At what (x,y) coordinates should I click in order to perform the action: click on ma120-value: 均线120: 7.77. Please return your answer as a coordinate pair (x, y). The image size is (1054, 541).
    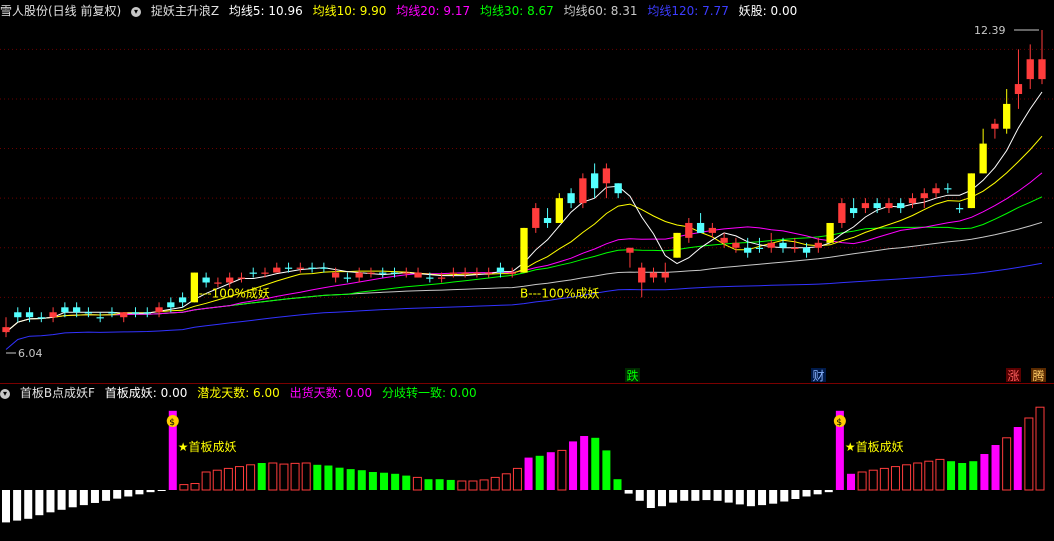
    Looking at the image, I should click on (688, 11).